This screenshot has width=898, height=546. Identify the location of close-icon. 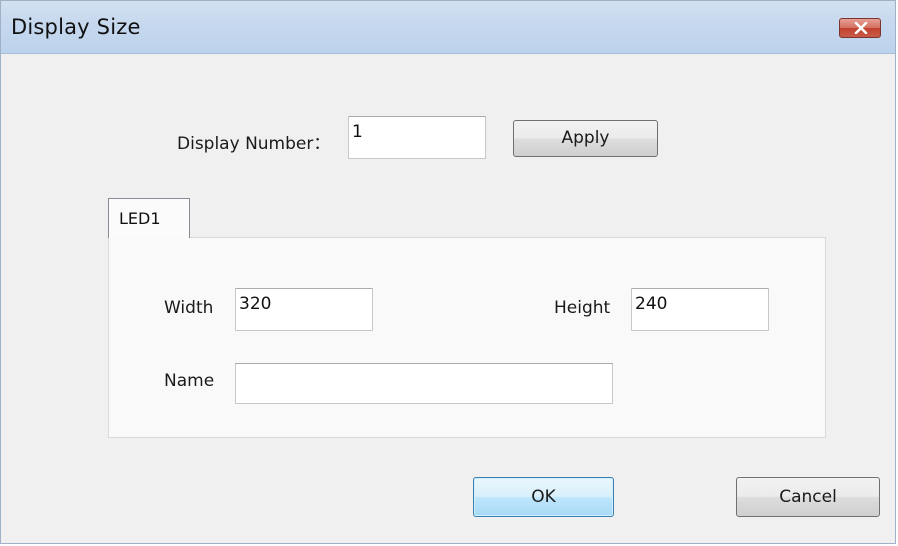
(861, 28).